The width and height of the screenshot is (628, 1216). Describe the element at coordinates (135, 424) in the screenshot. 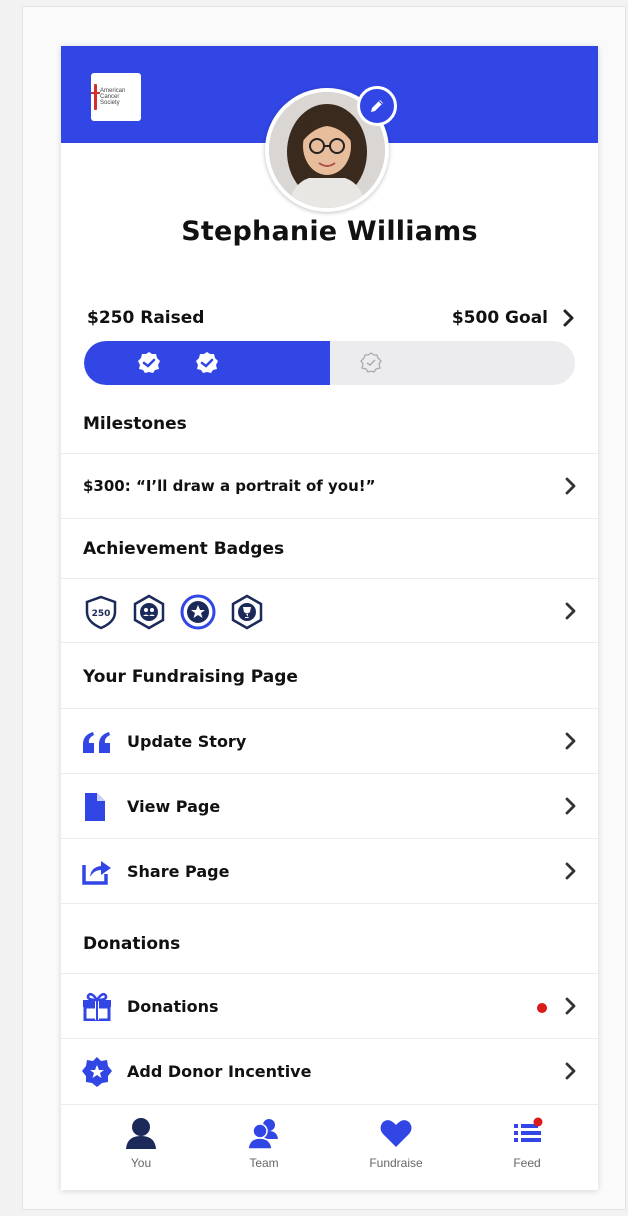

I see `milestones-heading: Milestones` at that location.